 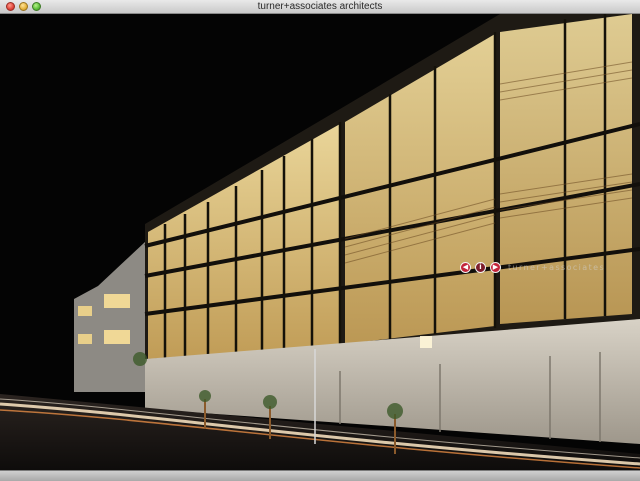 What do you see at coordinates (480, 267) in the screenshot?
I see `info-icon: i` at bounding box center [480, 267].